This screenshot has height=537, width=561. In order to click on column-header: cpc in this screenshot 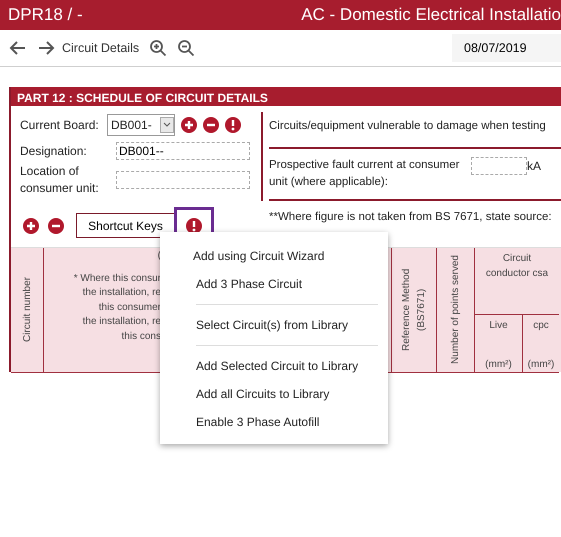, I will do `click(541, 325)`.